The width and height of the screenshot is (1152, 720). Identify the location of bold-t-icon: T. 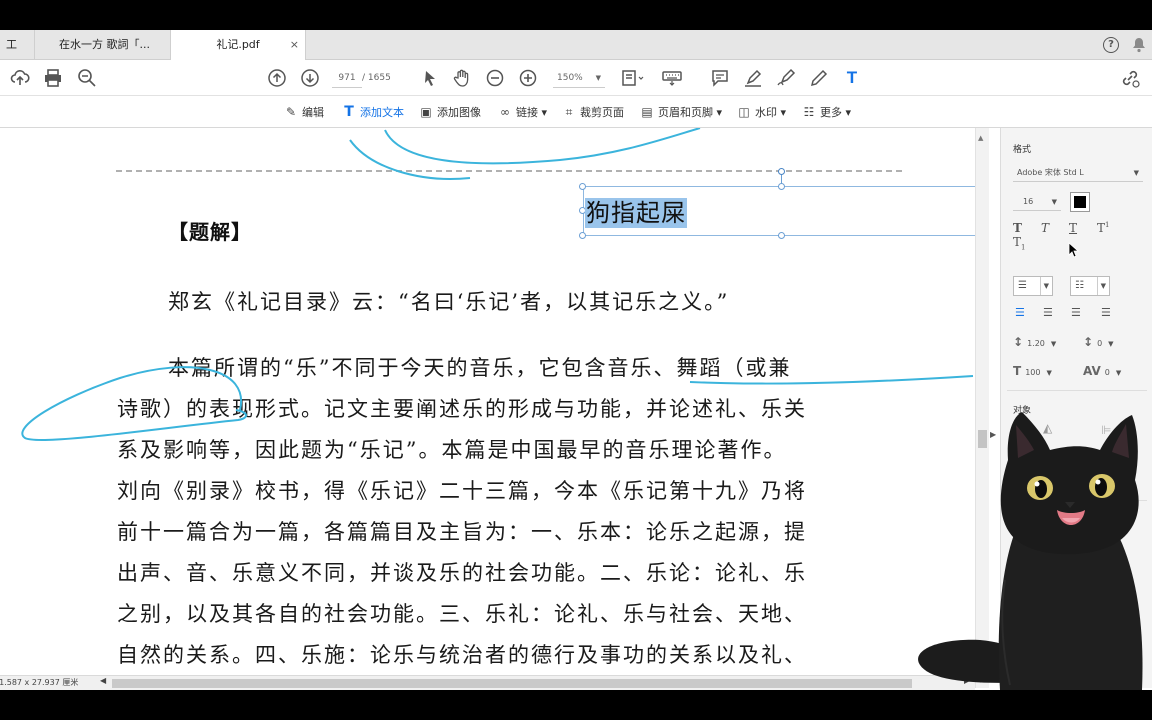
(1027, 228).